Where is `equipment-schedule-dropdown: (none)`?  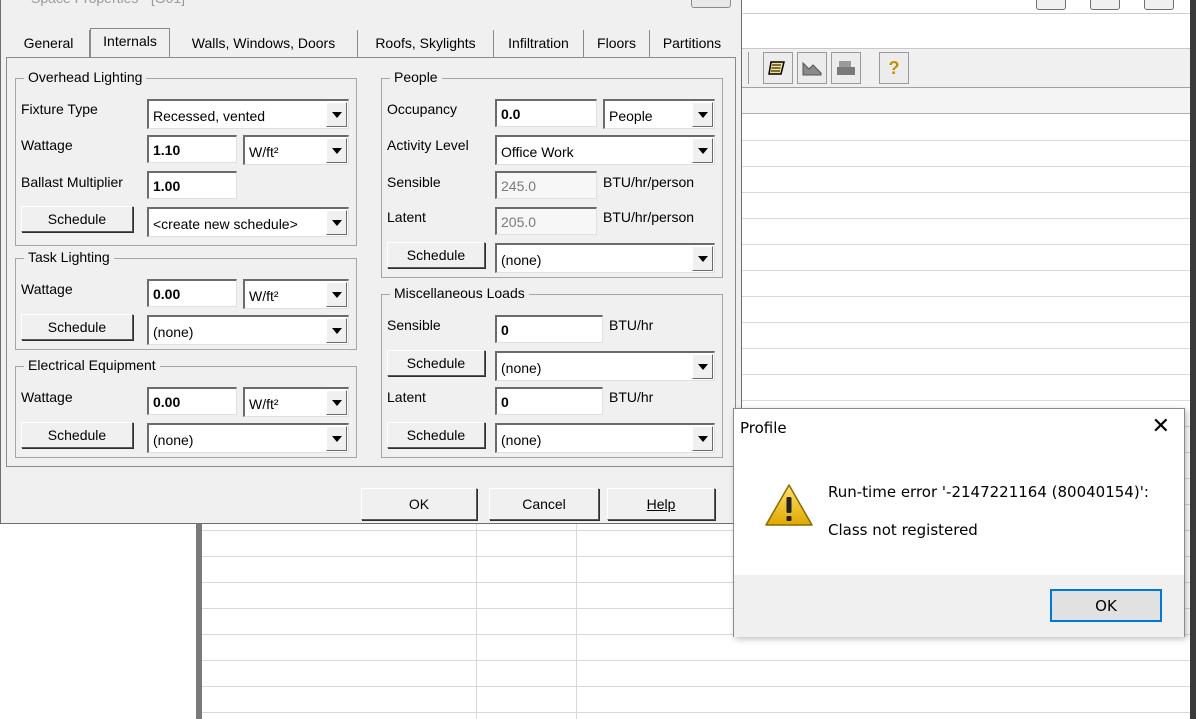 equipment-schedule-dropdown: (none) is located at coordinates (248, 438).